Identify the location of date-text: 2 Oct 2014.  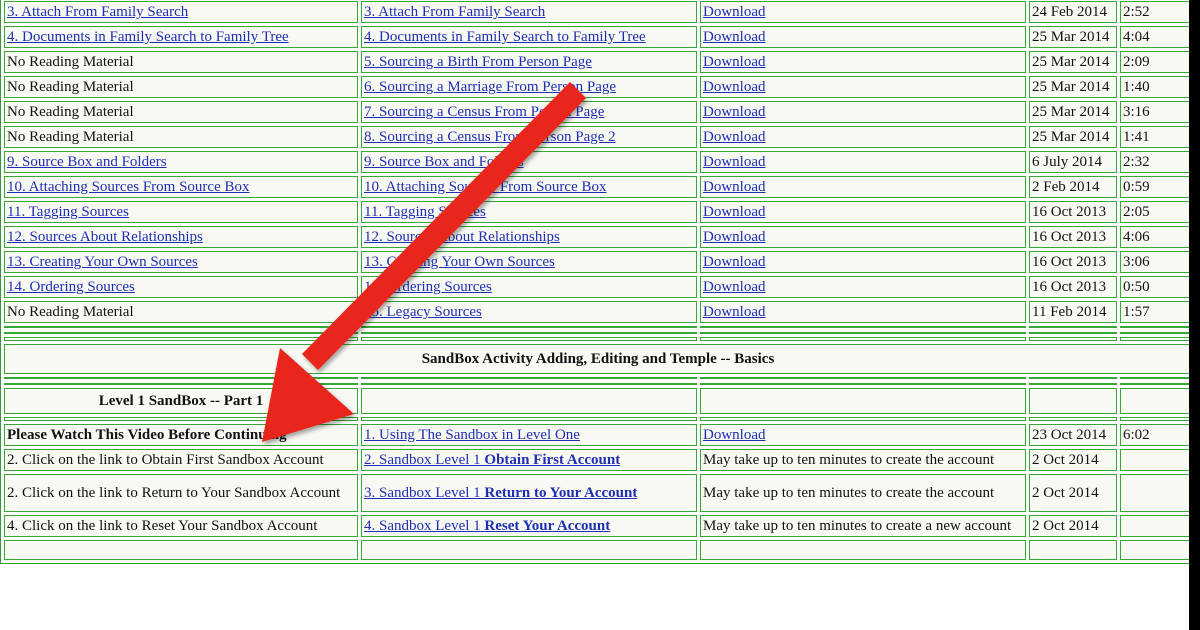
(1065, 526).